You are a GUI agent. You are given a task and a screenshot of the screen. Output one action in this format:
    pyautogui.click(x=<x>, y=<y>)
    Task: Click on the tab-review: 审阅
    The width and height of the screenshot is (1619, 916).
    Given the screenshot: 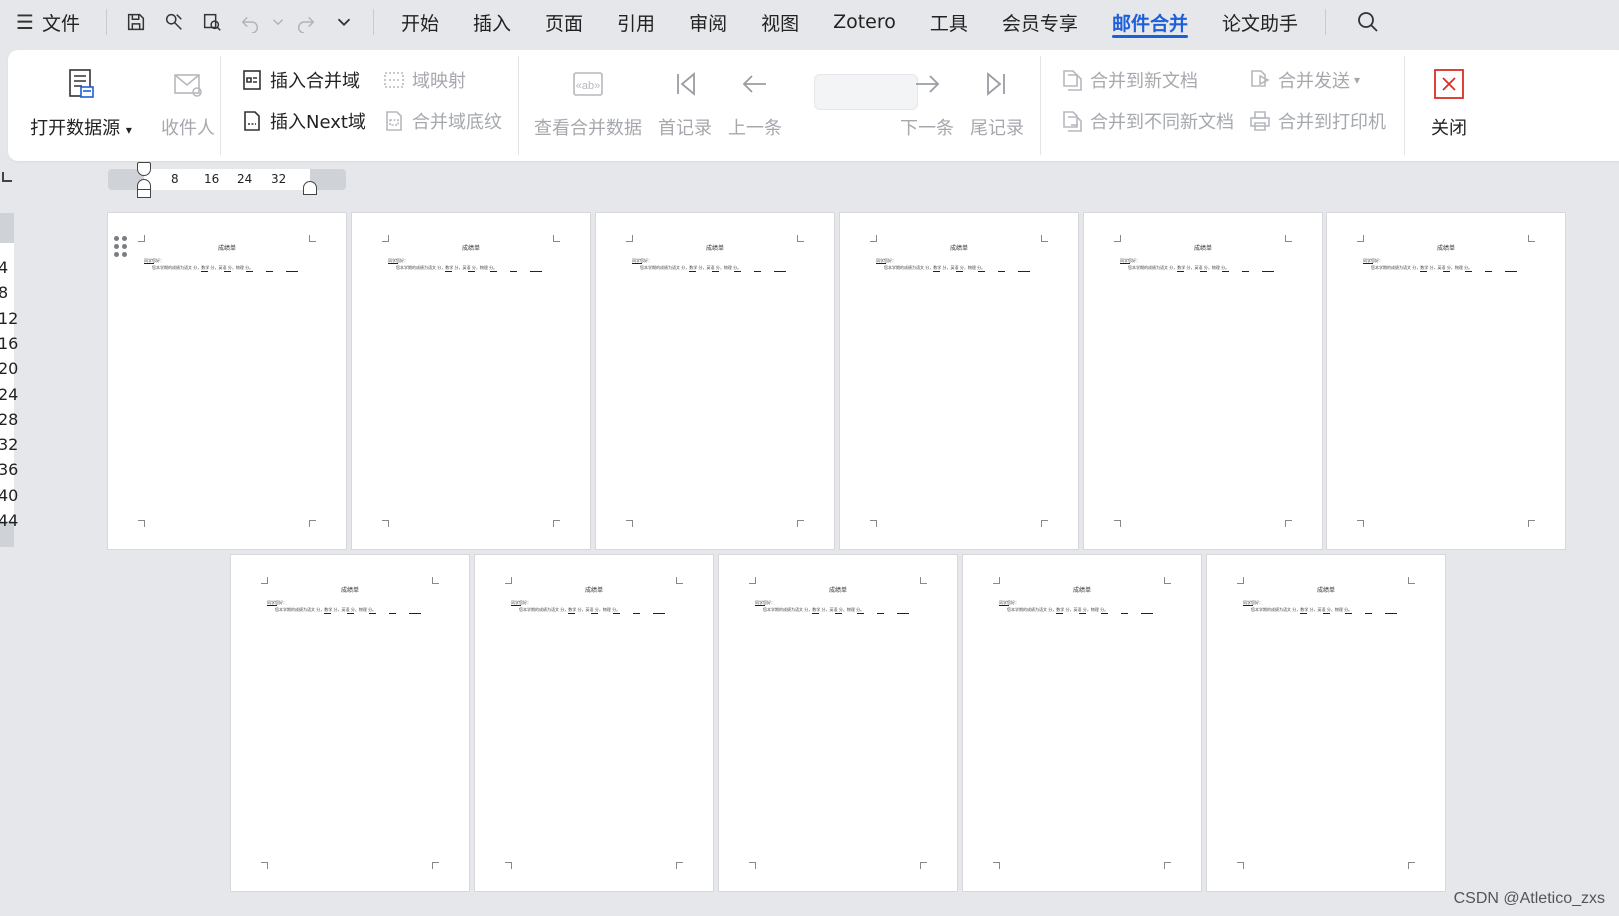 What is the action you would take?
    pyautogui.click(x=708, y=22)
    